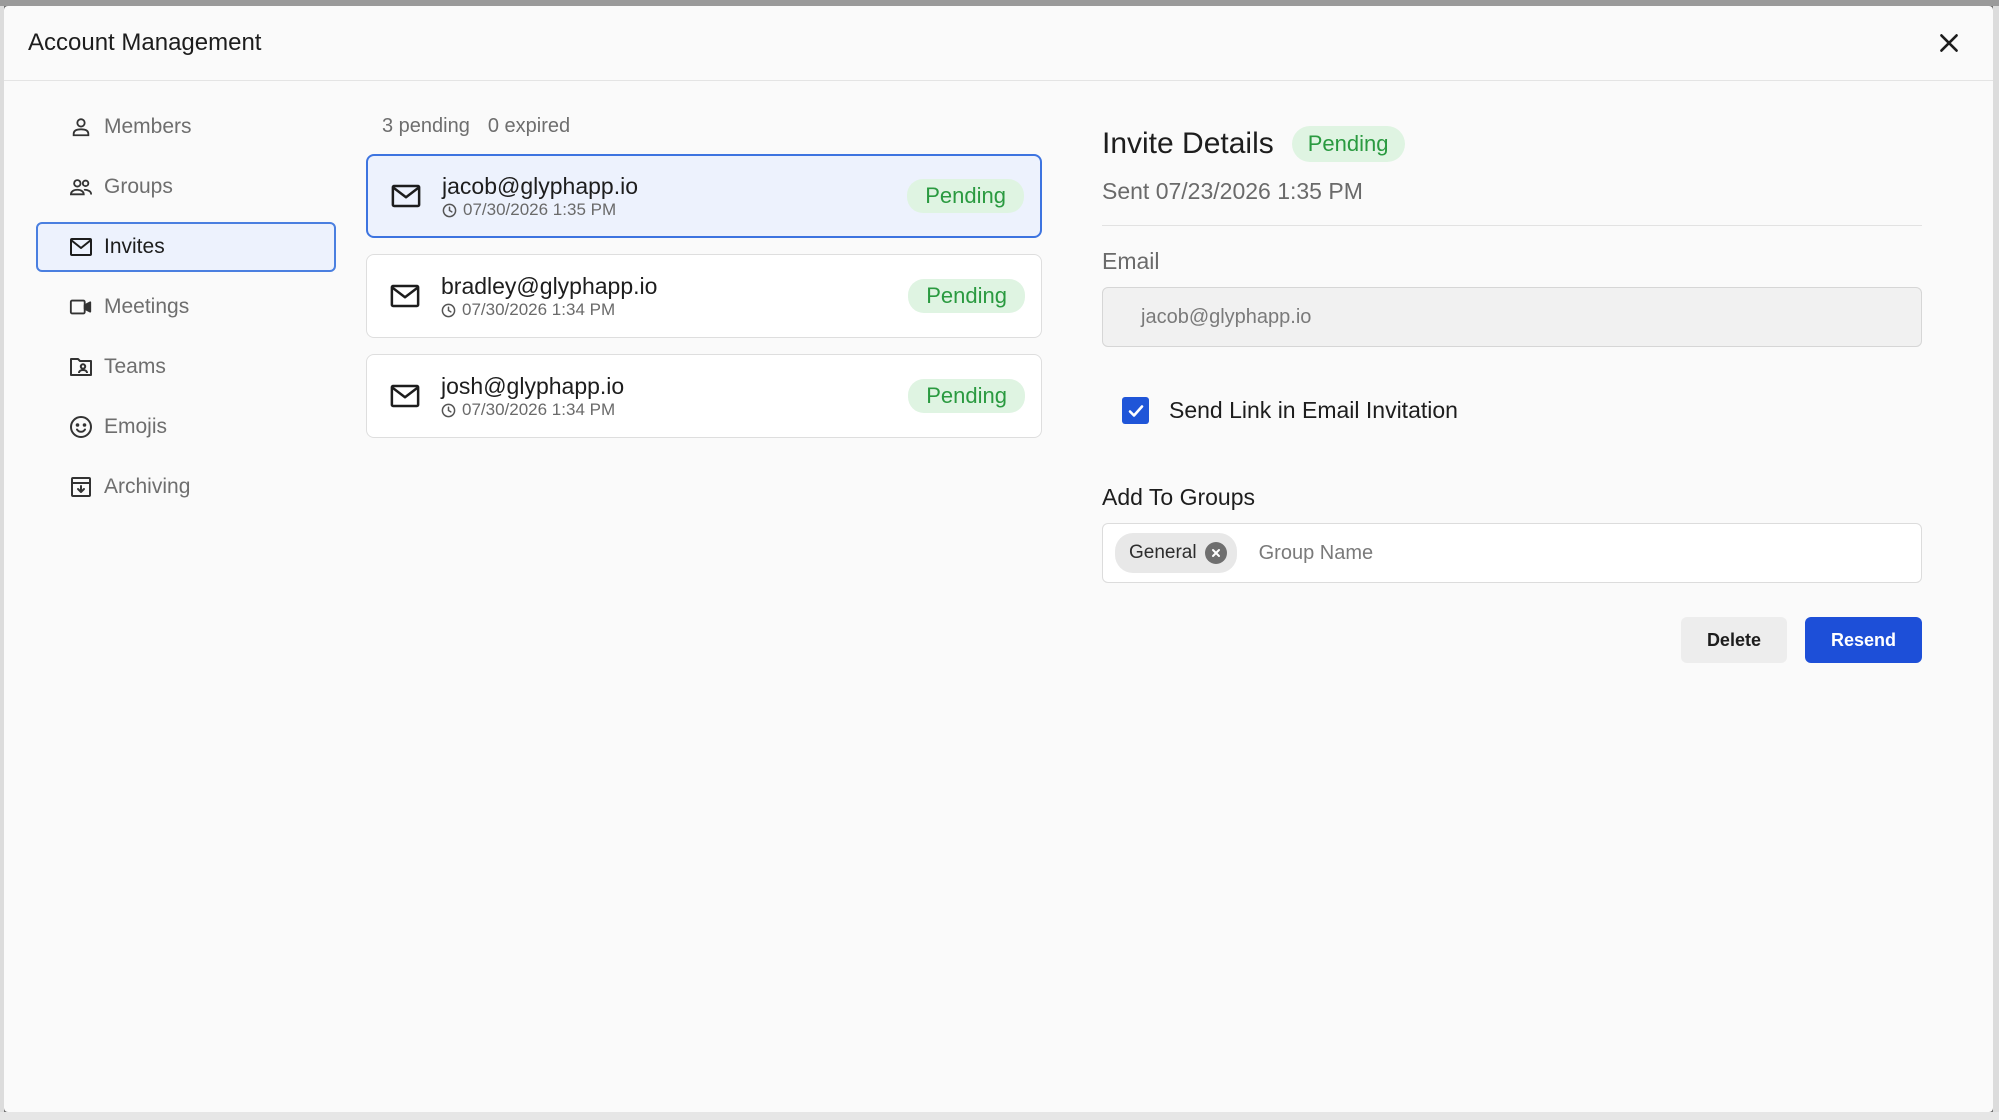 The height and width of the screenshot is (1120, 1999). I want to click on sidebar-item-label: Meetings, so click(147, 306).